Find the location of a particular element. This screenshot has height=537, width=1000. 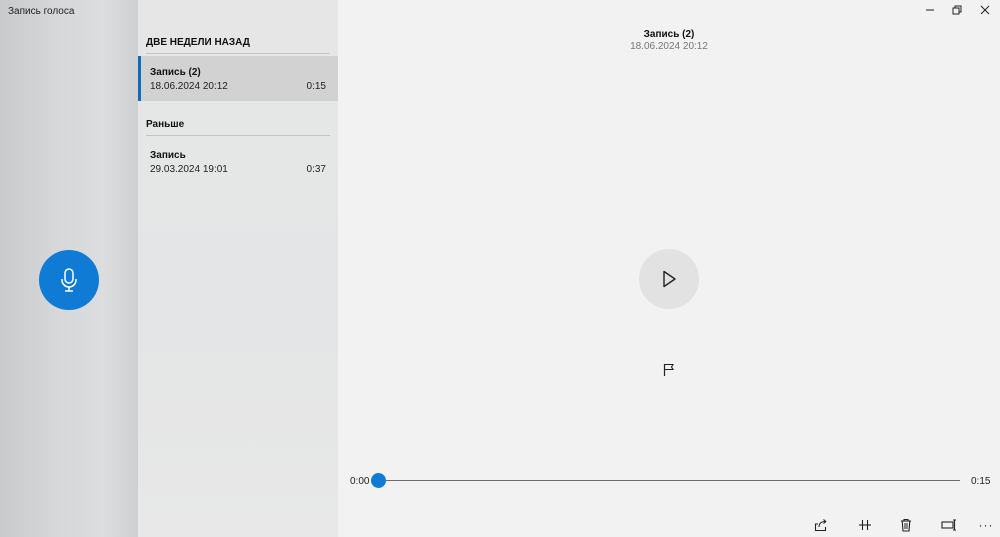

play-button is located at coordinates (669, 279).